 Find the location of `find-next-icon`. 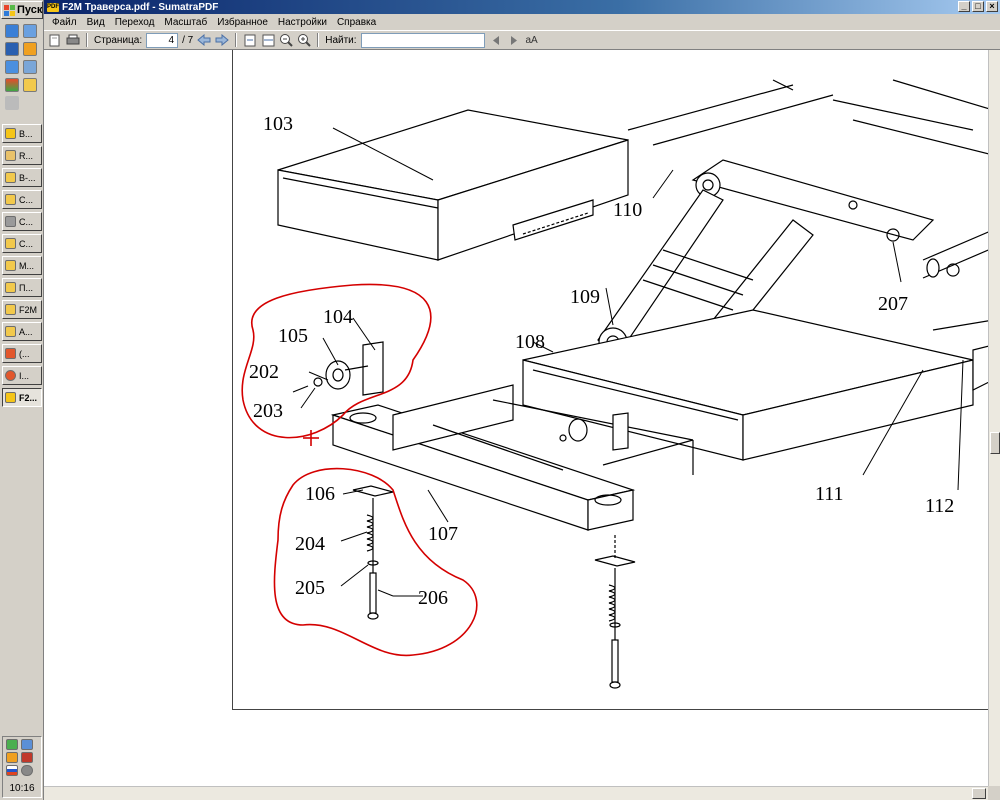

find-next-icon is located at coordinates (514, 40).